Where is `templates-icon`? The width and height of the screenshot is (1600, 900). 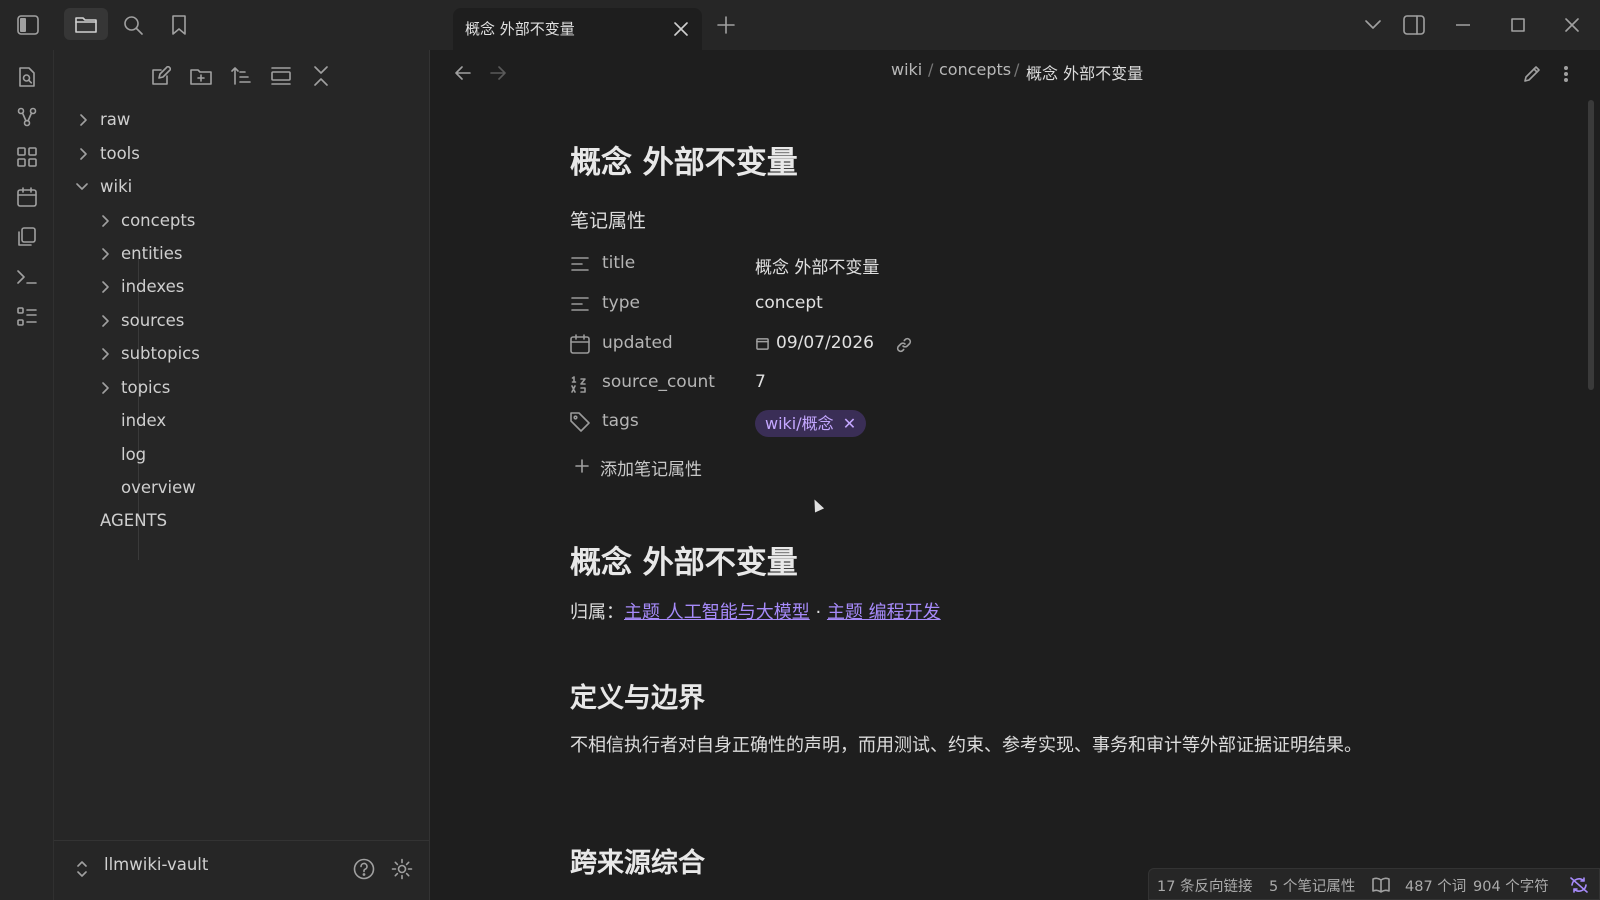 templates-icon is located at coordinates (27, 237).